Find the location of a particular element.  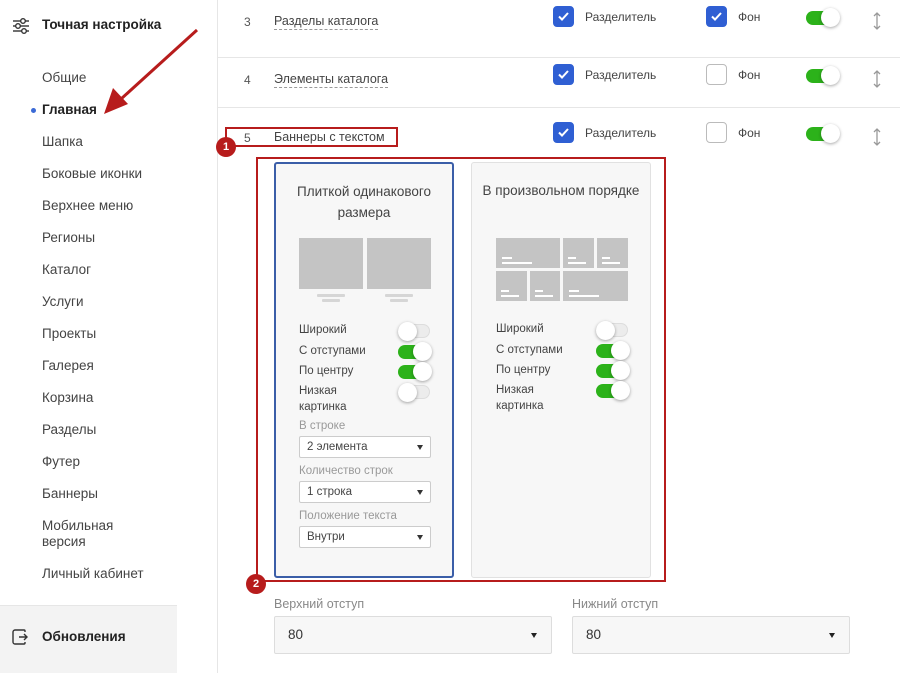

top-padding-select: 80 is located at coordinates (413, 635).